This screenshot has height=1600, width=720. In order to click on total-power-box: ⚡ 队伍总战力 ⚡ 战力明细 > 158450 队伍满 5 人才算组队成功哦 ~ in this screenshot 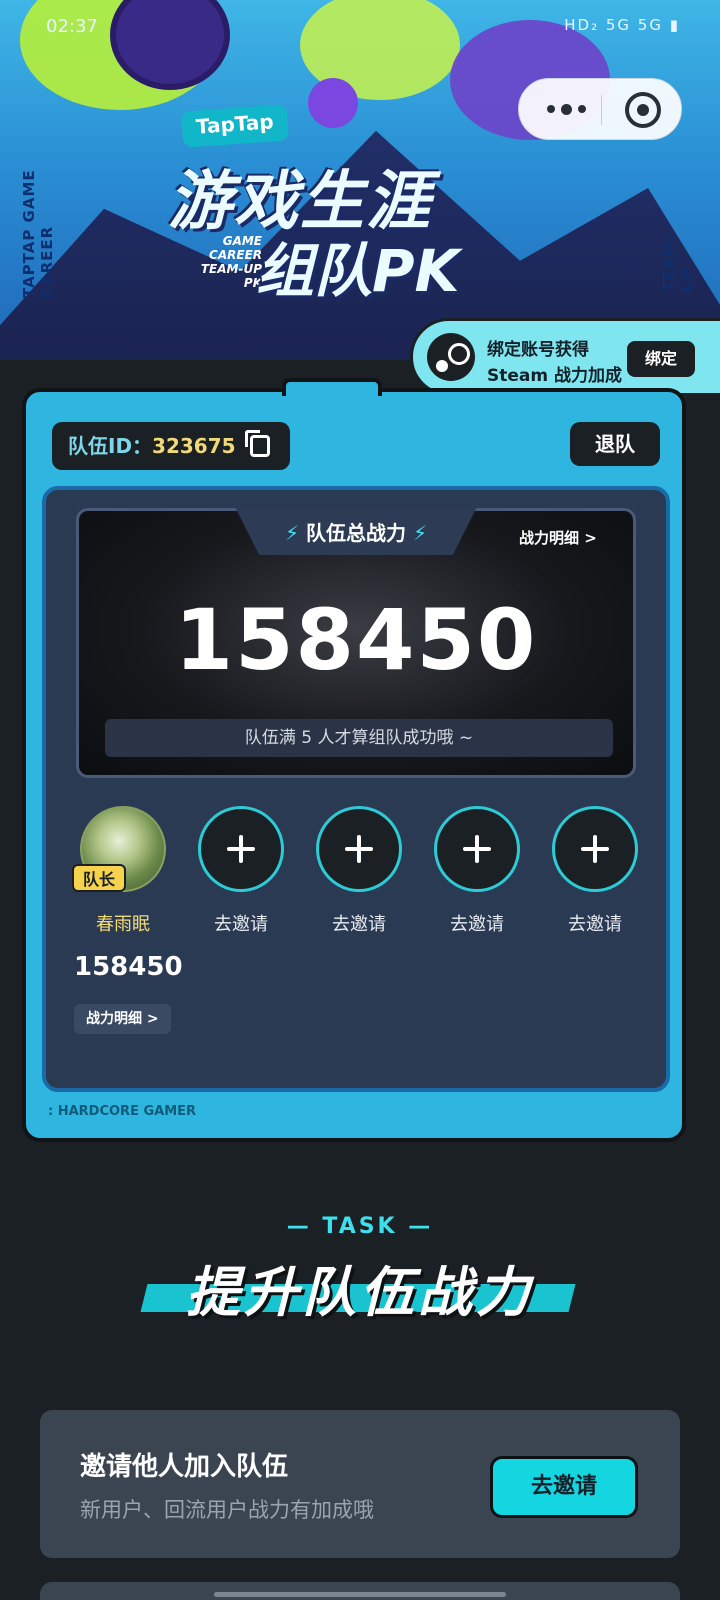, I will do `click(356, 642)`.